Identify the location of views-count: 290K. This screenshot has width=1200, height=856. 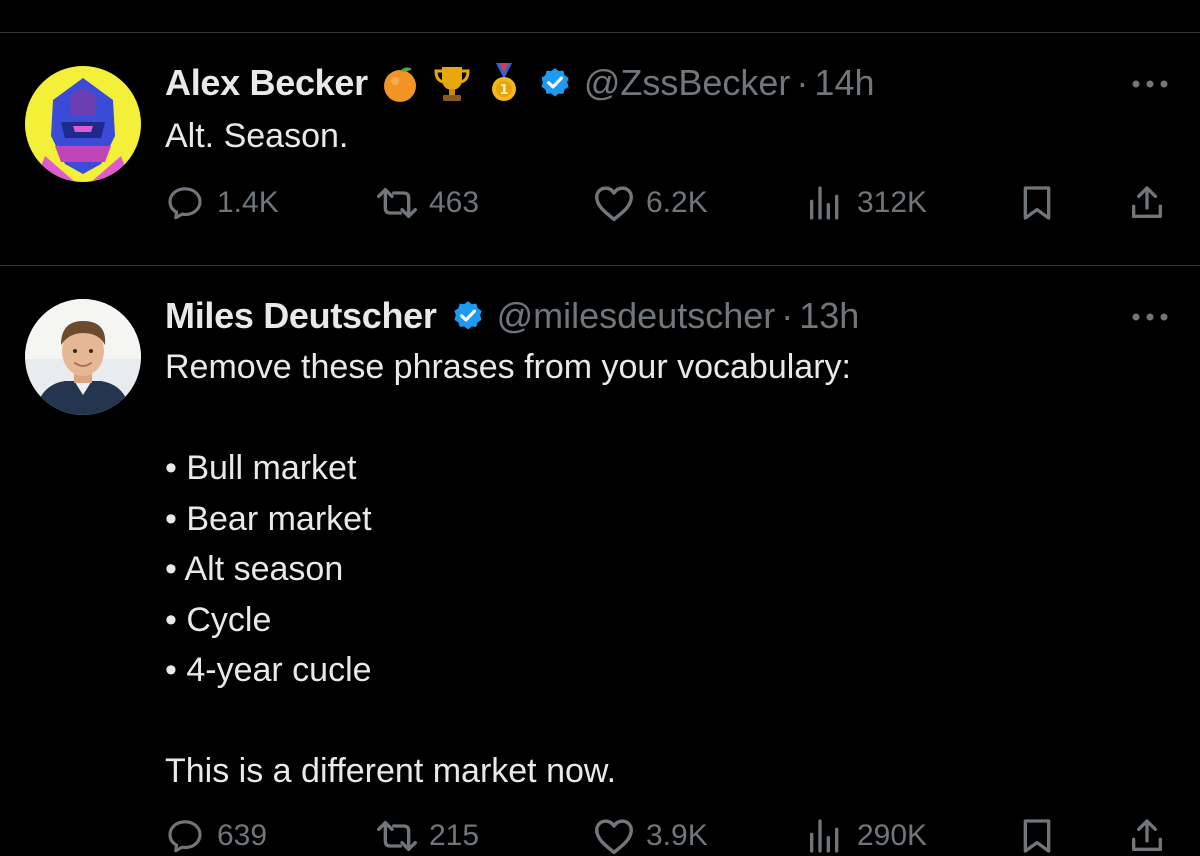
(892, 835).